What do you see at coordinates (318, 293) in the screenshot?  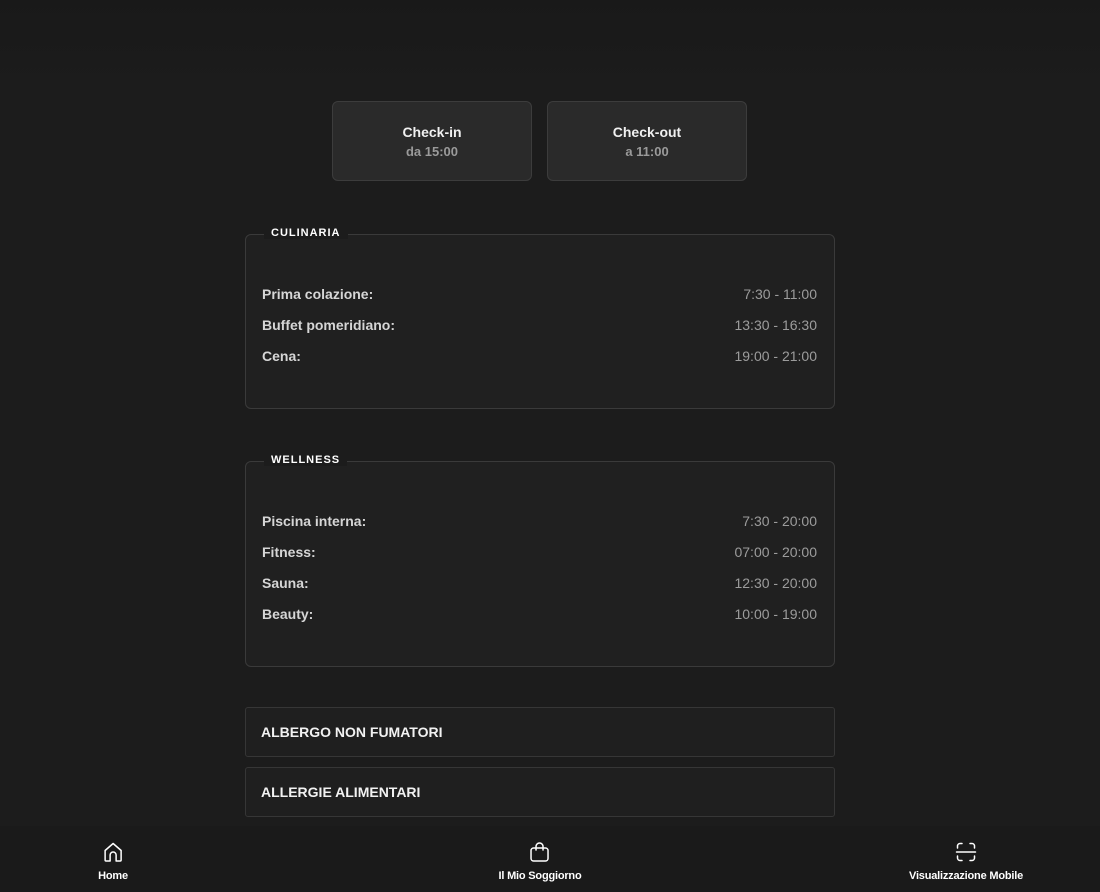 I see `schedule-name: Prima colazione:` at bounding box center [318, 293].